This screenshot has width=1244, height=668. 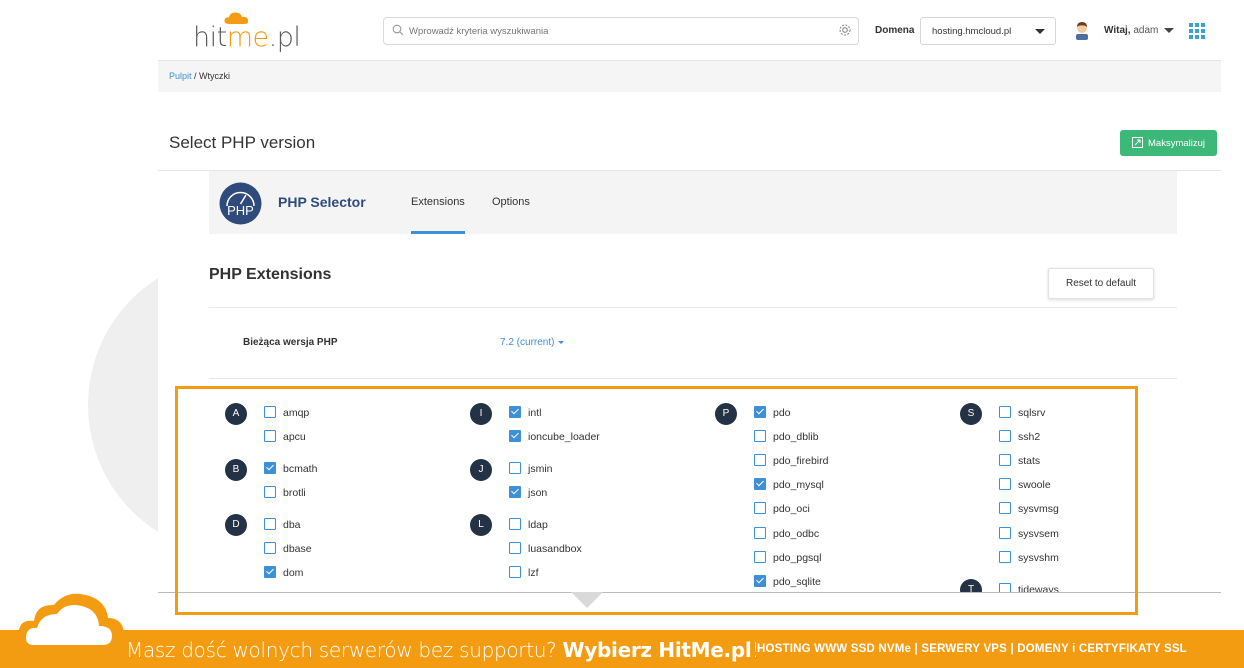 I want to click on php-logo-text: PHP, so click(x=240, y=210).